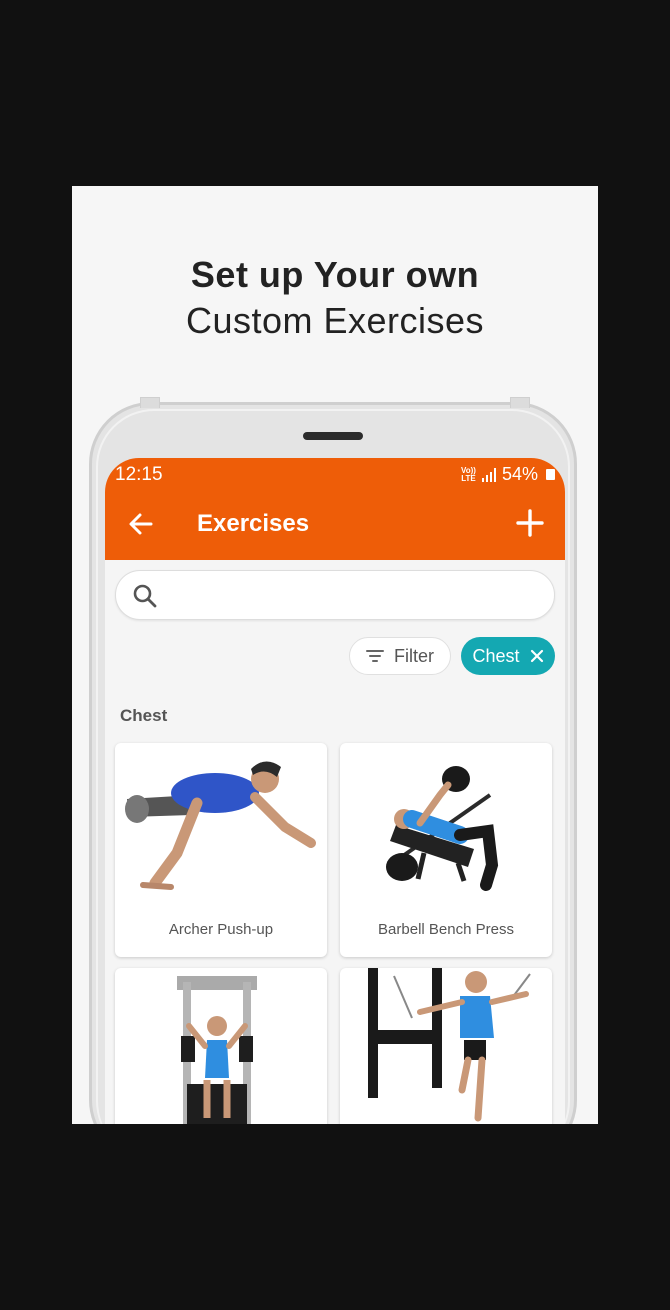 This screenshot has width=670, height=1310. What do you see at coordinates (468, 478) in the screenshot?
I see `volte-bottom: LTE` at bounding box center [468, 478].